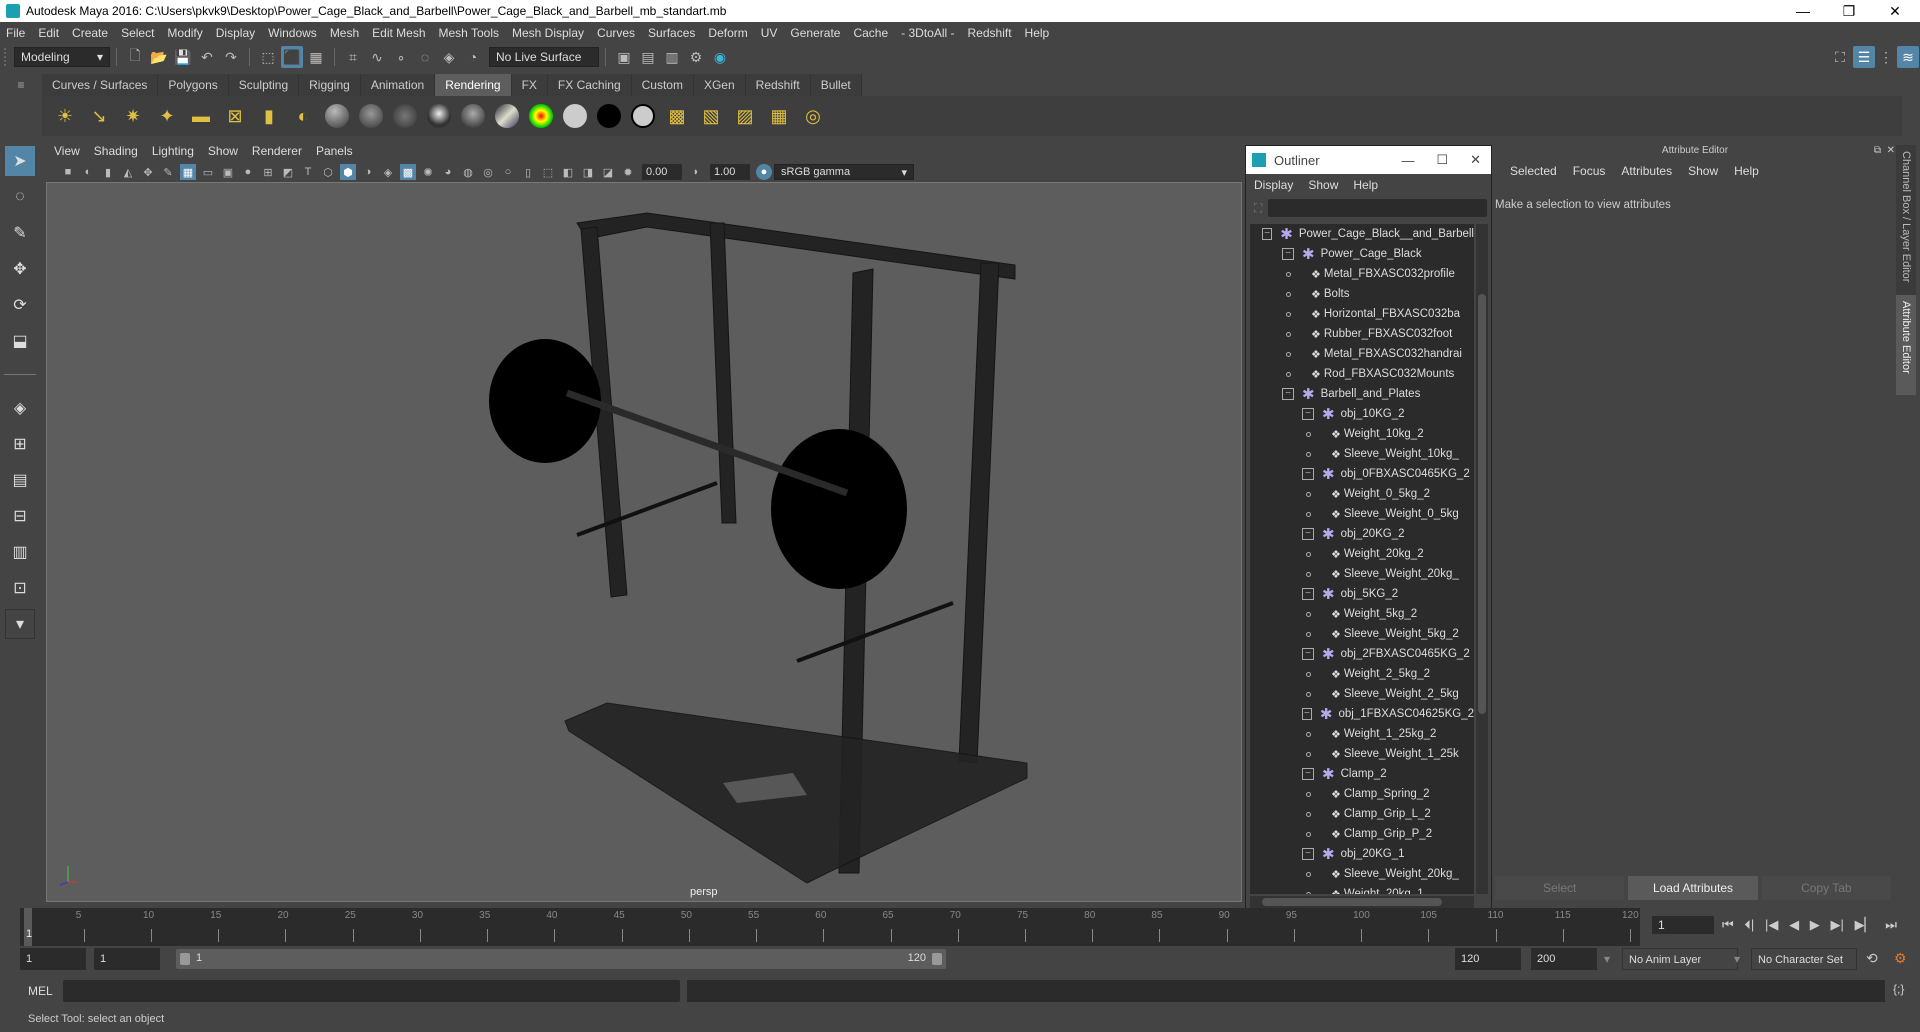 Image resolution: width=1920 pixels, height=1032 pixels. What do you see at coordinates (235, 116) in the screenshot?
I see `volume-light-icon: ⊠` at bounding box center [235, 116].